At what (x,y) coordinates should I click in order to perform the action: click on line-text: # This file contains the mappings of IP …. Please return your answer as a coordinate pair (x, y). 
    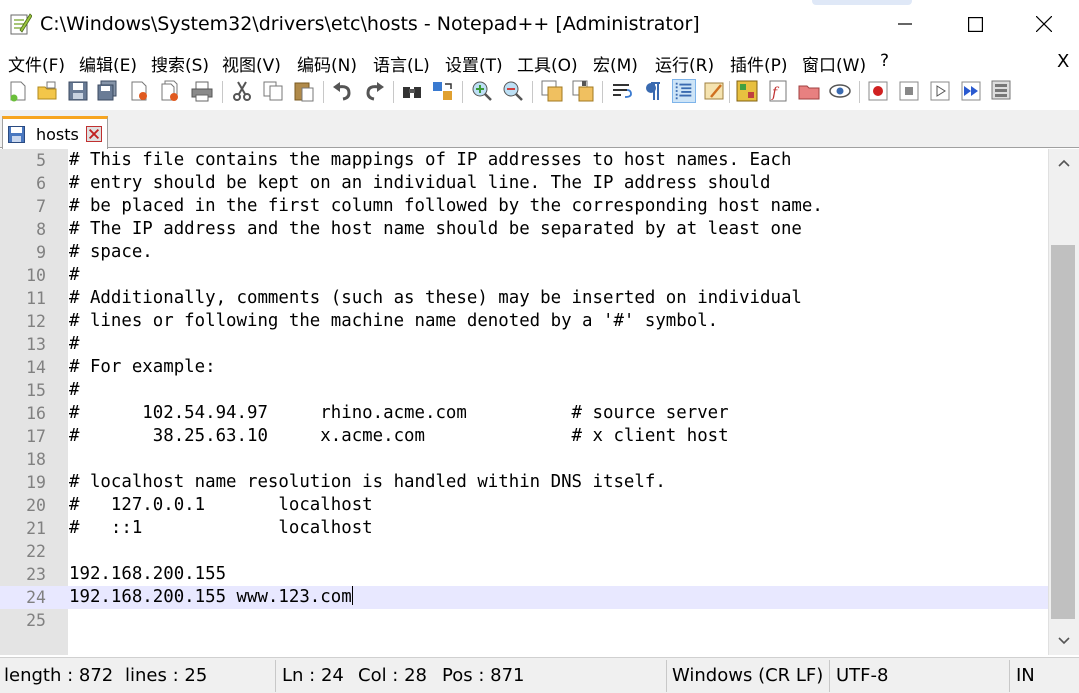
    Looking at the image, I should click on (430, 160).